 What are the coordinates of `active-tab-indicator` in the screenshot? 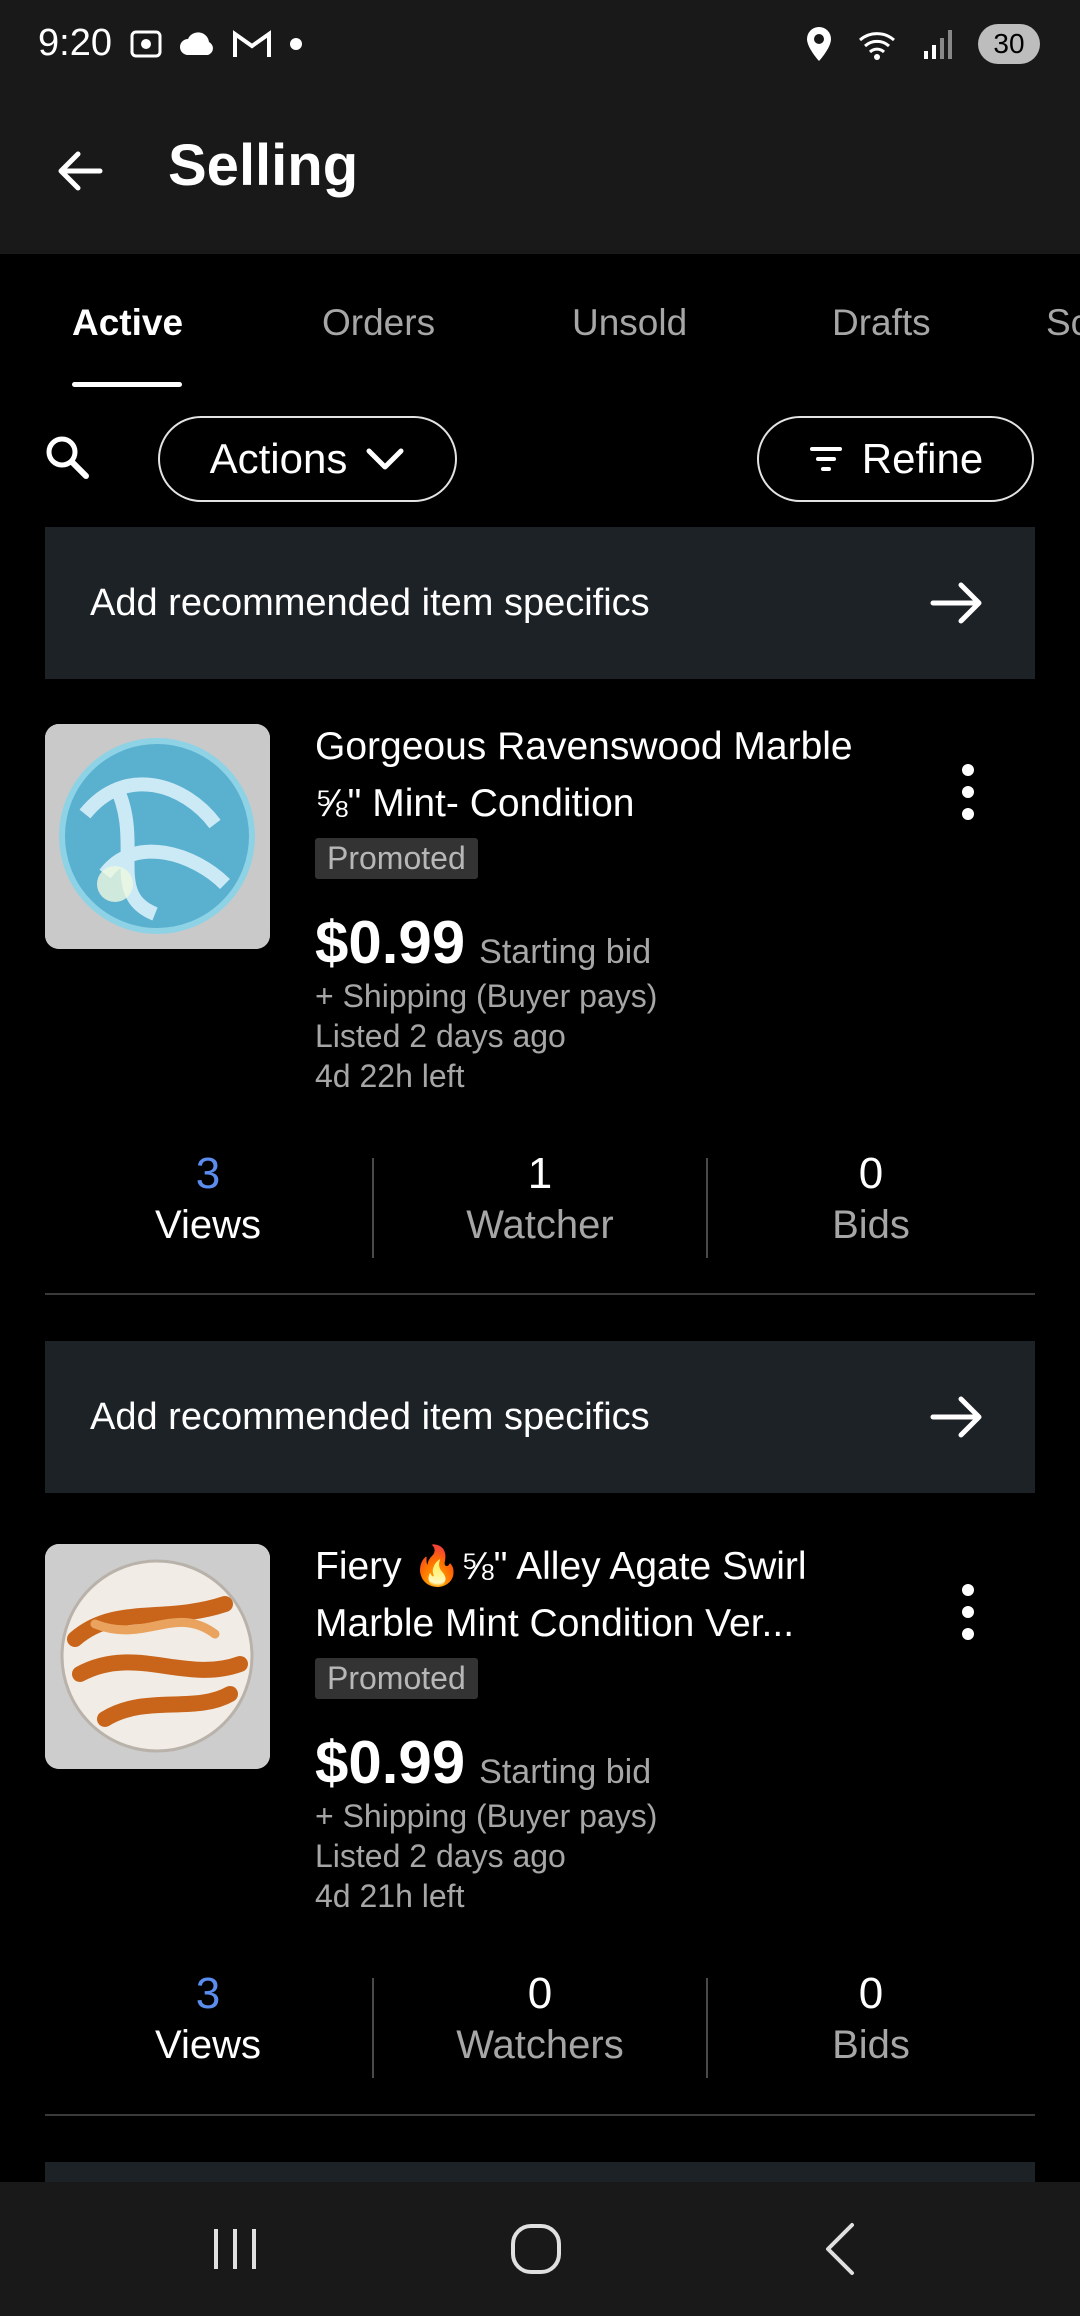 It's located at (127, 384).